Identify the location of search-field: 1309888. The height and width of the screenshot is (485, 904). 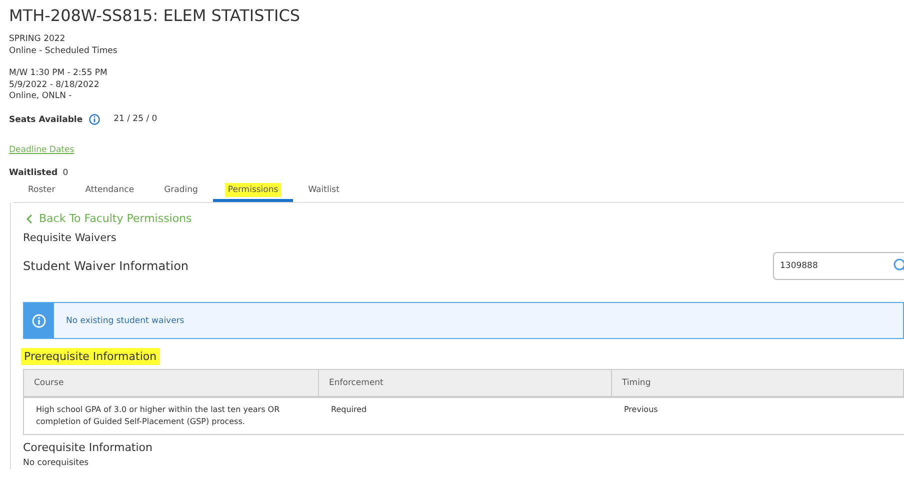
(838, 266).